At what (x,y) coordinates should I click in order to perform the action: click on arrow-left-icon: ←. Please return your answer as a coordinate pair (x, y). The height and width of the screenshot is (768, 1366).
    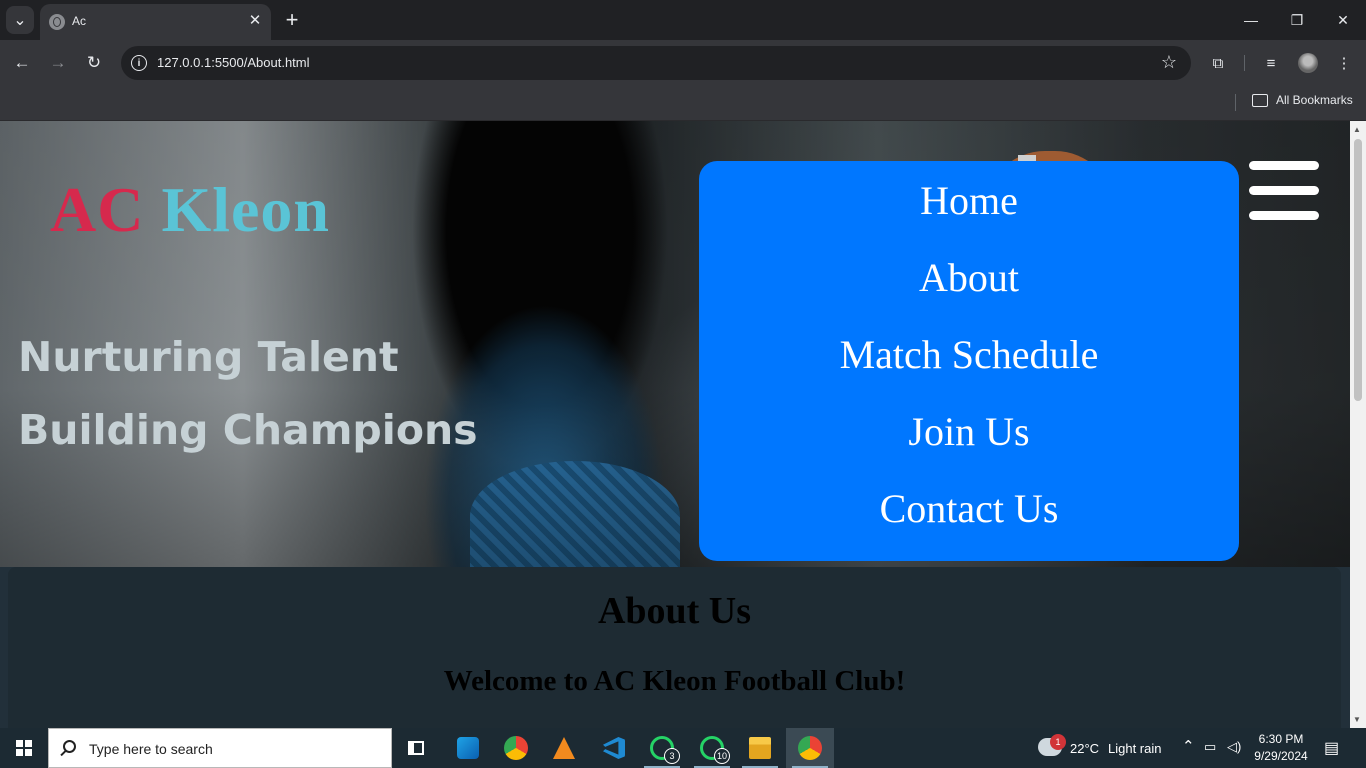
    Looking at the image, I should click on (22, 62).